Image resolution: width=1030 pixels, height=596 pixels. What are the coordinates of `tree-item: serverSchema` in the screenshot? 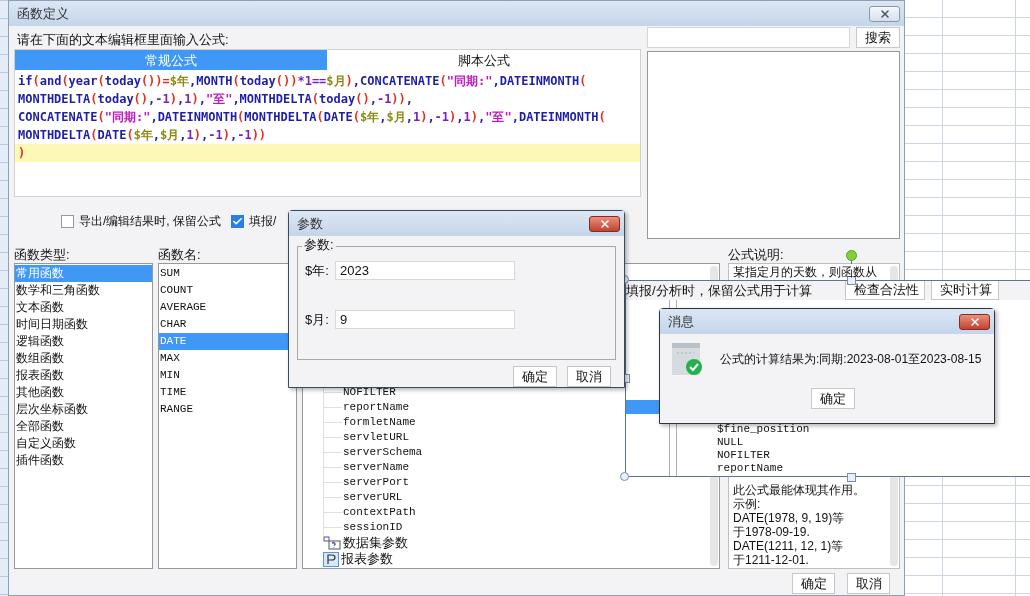 It's located at (383, 452).